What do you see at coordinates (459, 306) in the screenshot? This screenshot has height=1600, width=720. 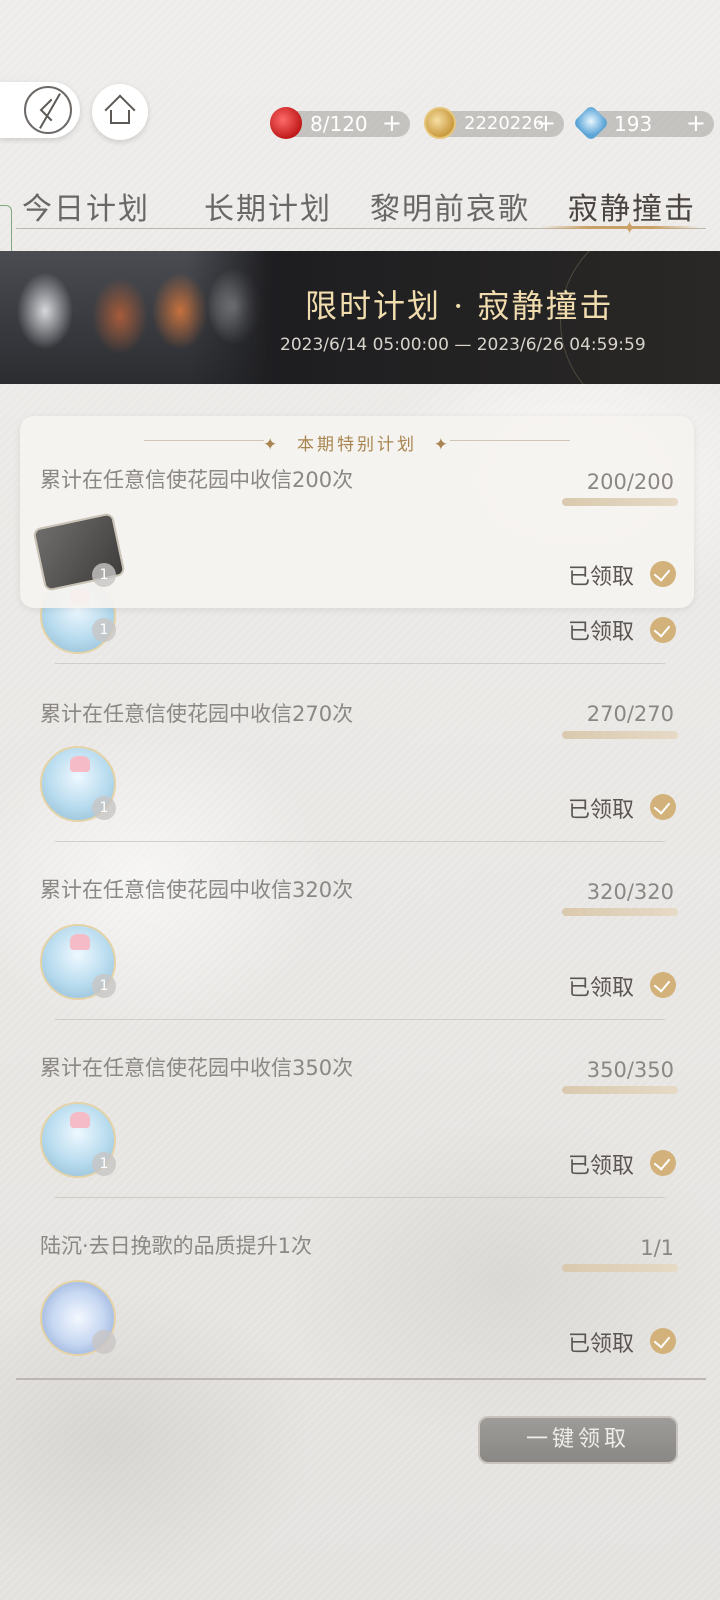 I see `banner-title: 限时计划 · 寂静撞击` at bounding box center [459, 306].